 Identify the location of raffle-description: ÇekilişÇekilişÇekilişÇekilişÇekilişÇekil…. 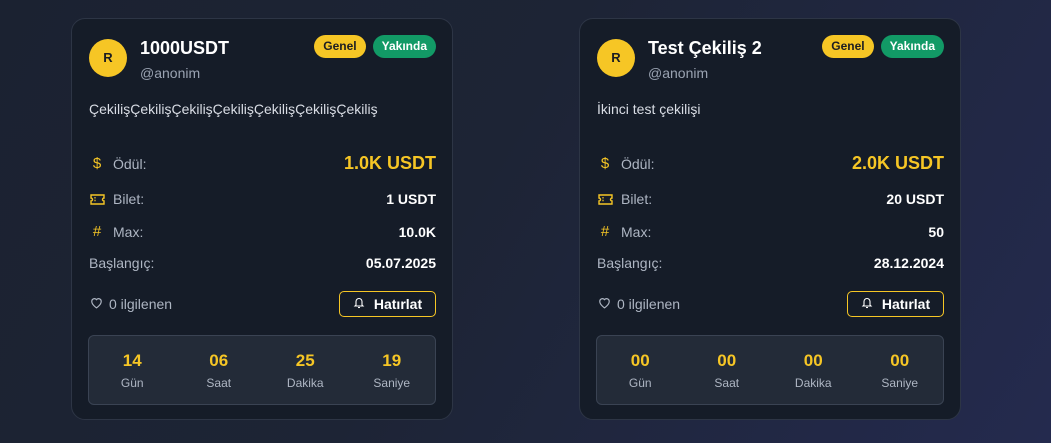
(233, 109).